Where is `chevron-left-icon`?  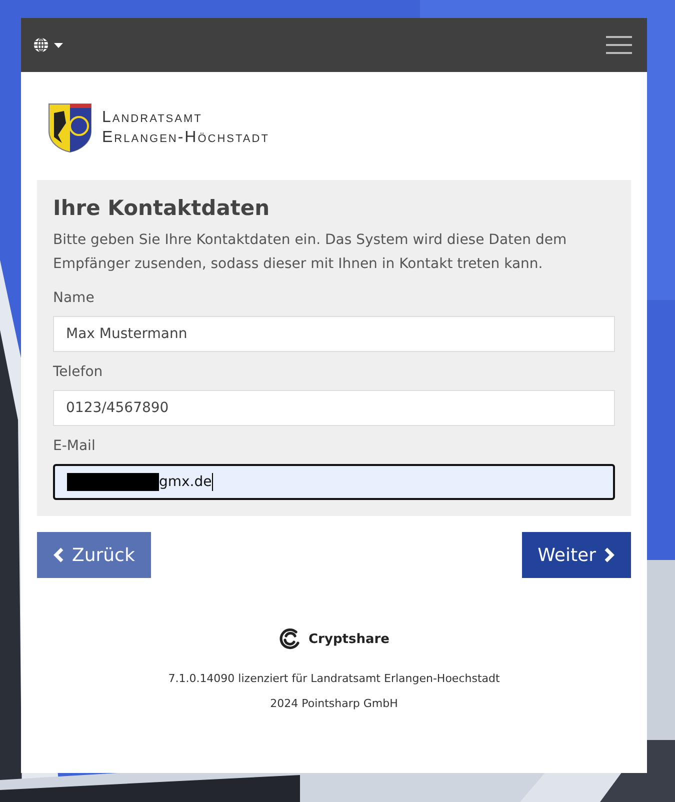 chevron-left-icon is located at coordinates (58, 555).